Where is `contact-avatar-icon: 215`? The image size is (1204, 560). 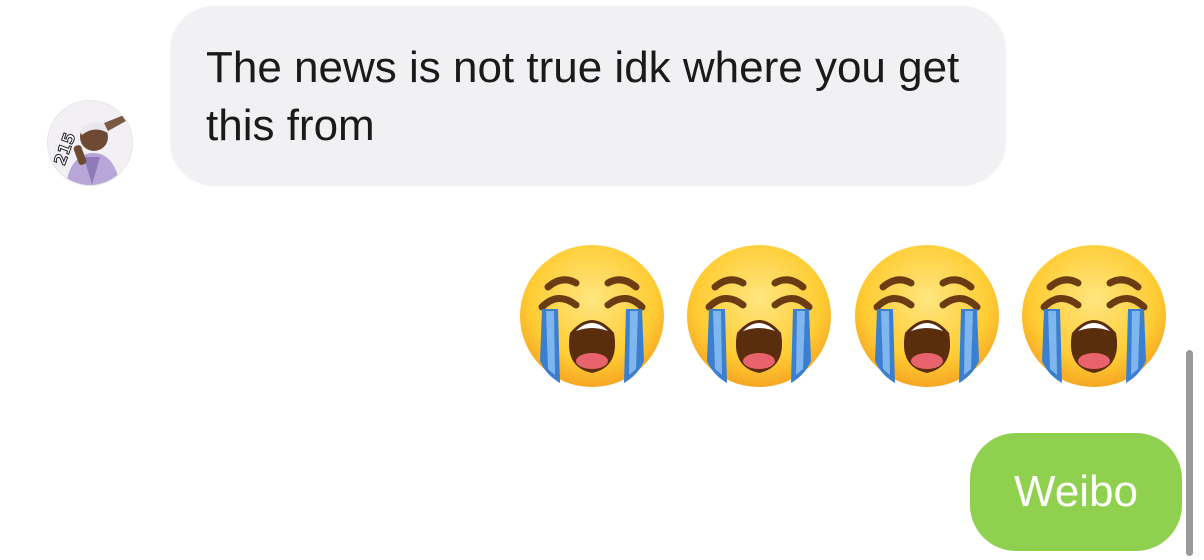 contact-avatar-icon: 215 is located at coordinates (90, 143).